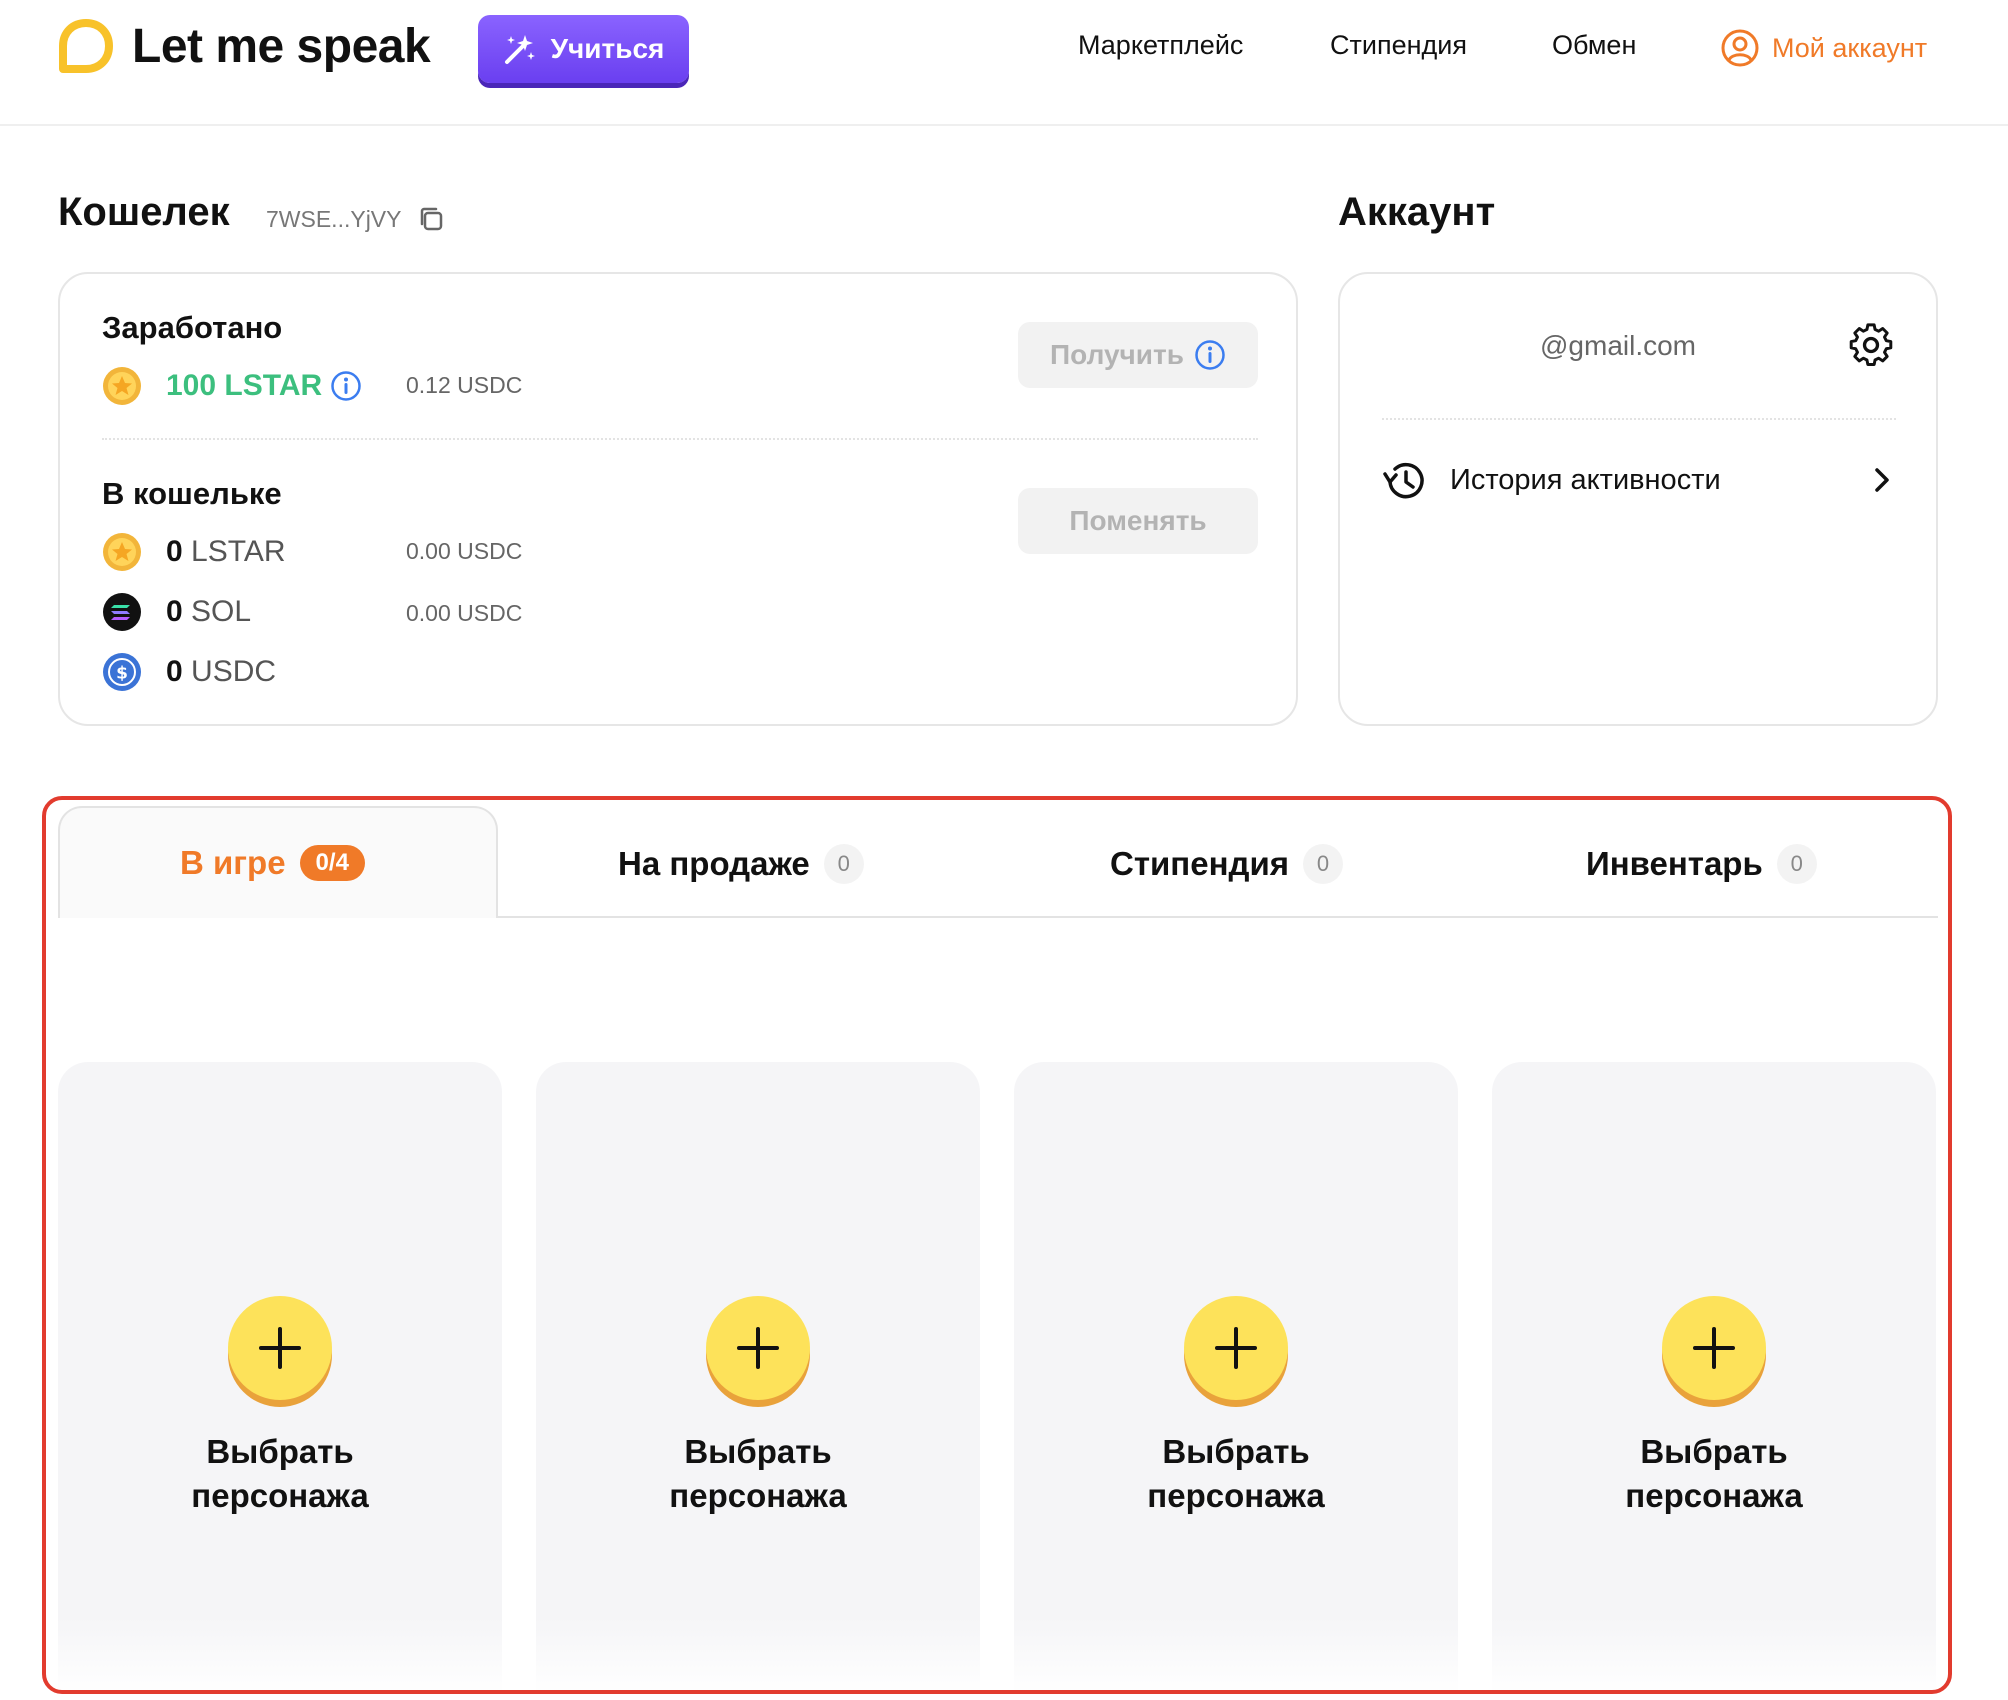 The height and width of the screenshot is (1700, 2008). I want to click on claim-button: Получить, so click(1138, 355).